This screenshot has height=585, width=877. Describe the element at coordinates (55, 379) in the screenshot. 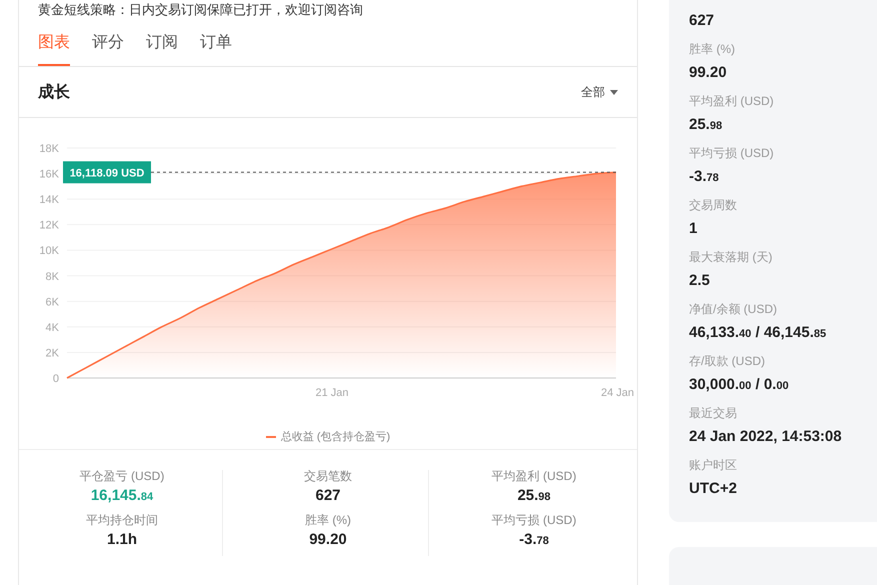

I see `y-tick-label: 0` at that location.